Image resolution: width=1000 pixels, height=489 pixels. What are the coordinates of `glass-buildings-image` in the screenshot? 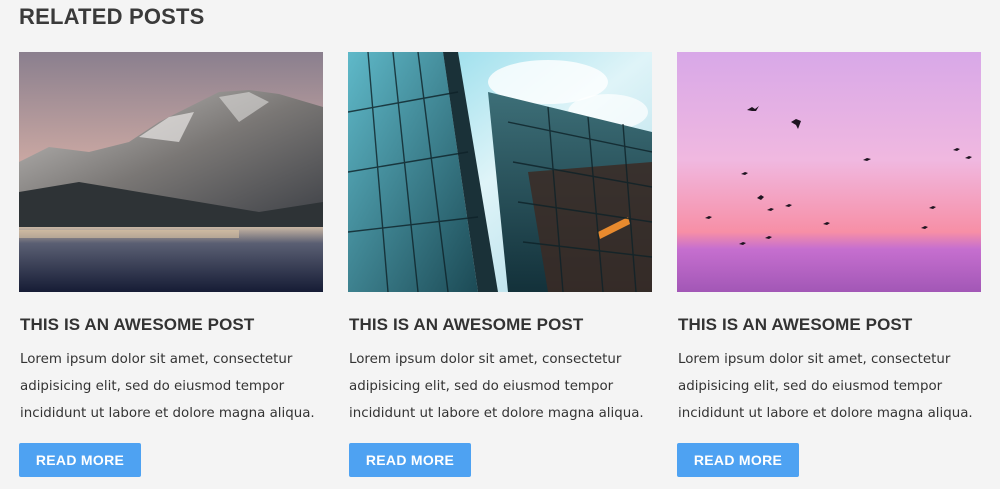 It's located at (500, 172).